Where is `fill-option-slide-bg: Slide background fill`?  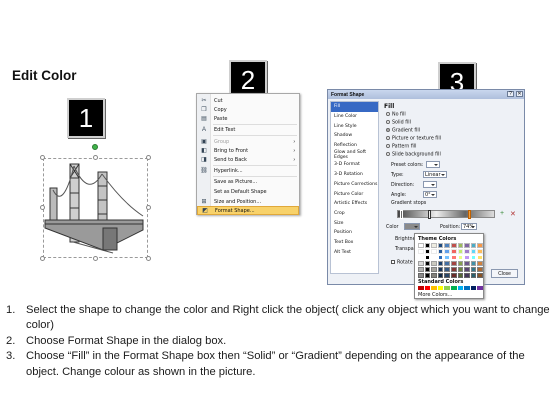
fill-option-slide-bg: Slide background fill is located at coordinates (413, 155).